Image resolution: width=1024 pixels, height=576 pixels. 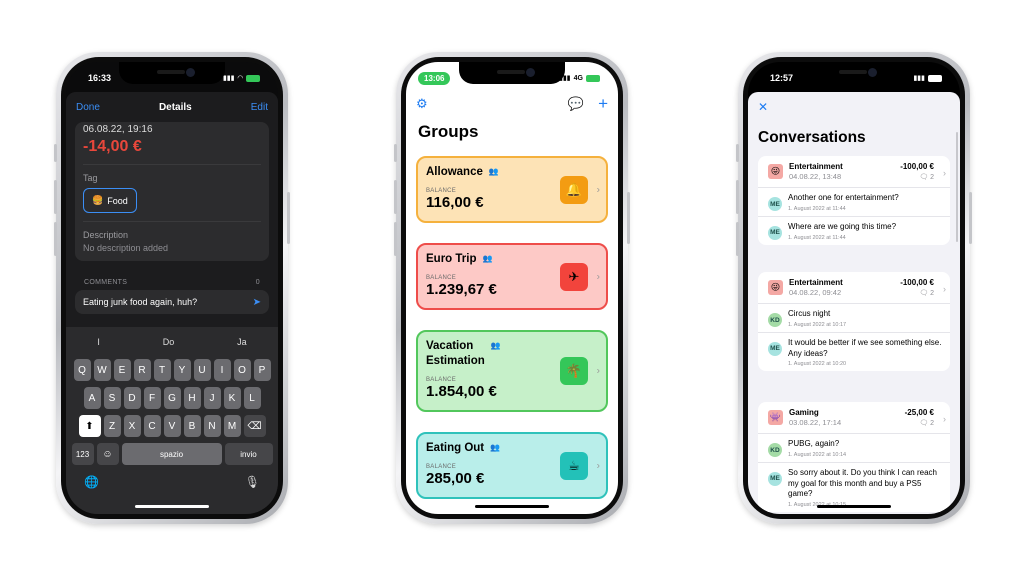 I want to click on group-card: Allowance 👥 BALANCE 116,00 € 🔔 ›, so click(x=512, y=189).